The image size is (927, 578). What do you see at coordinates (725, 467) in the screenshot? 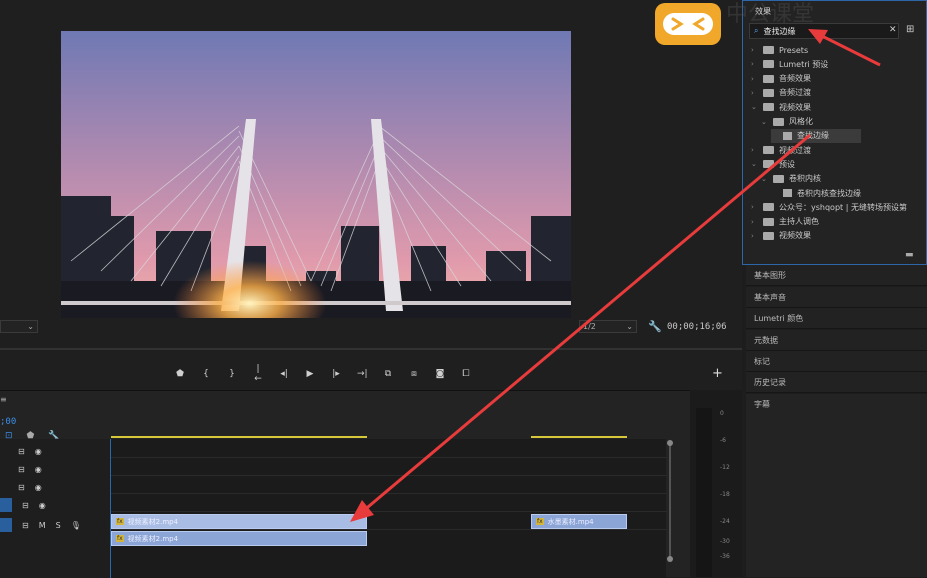
I see `meter-tick: -12` at bounding box center [725, 467].